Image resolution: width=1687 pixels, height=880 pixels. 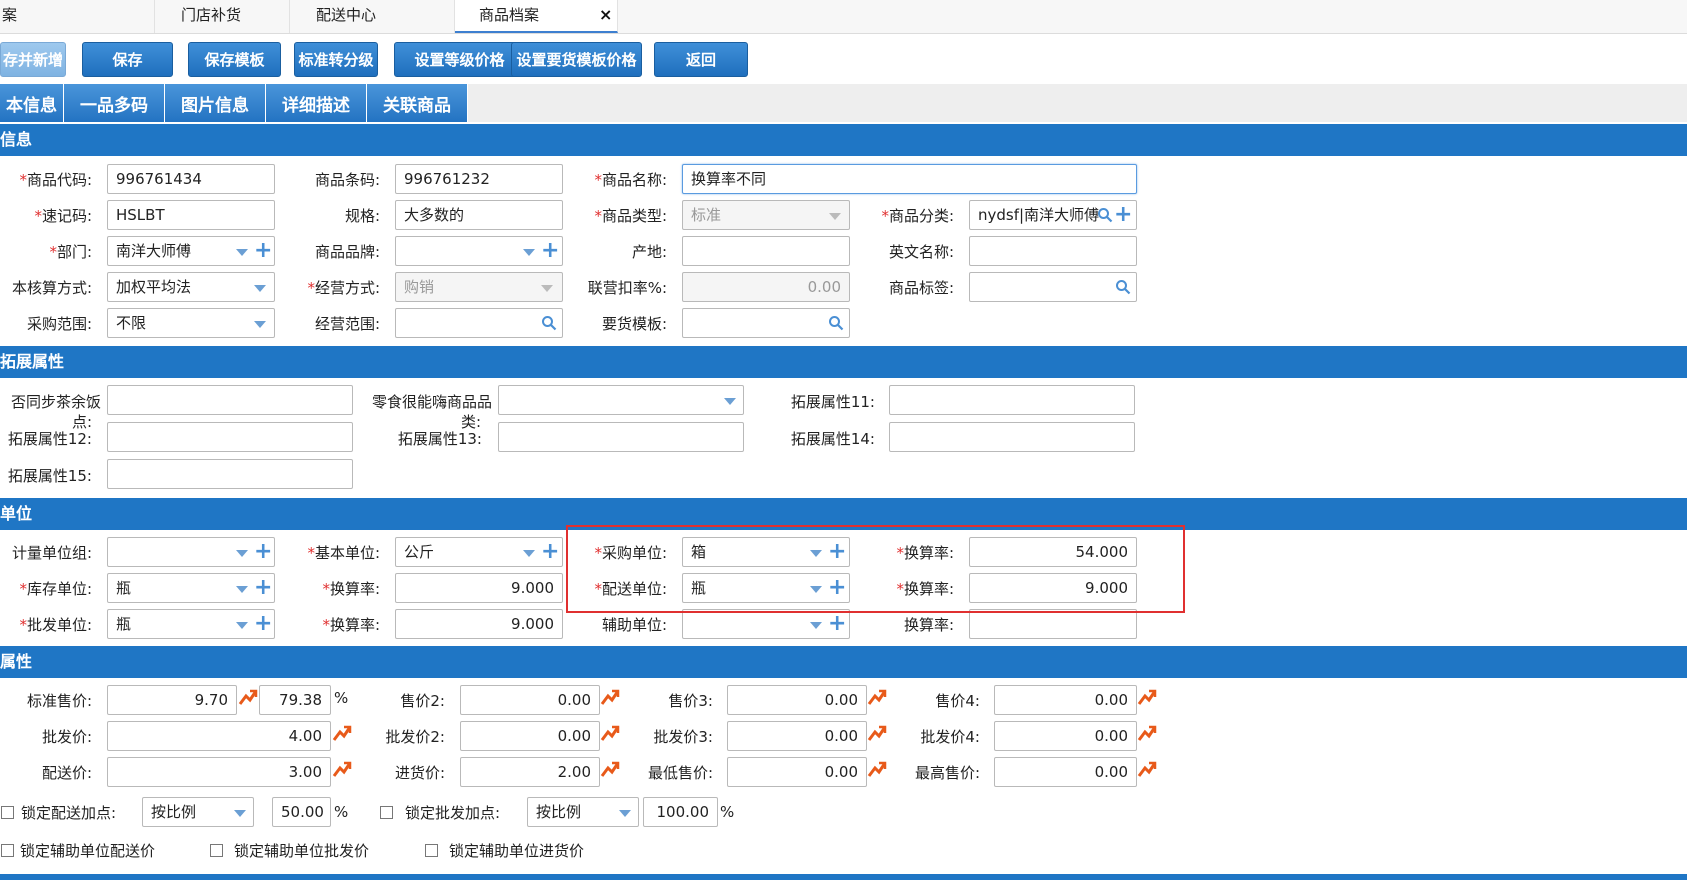 I want to click on wholesale-unit-select: 瓶, so click(x=191, y=624).